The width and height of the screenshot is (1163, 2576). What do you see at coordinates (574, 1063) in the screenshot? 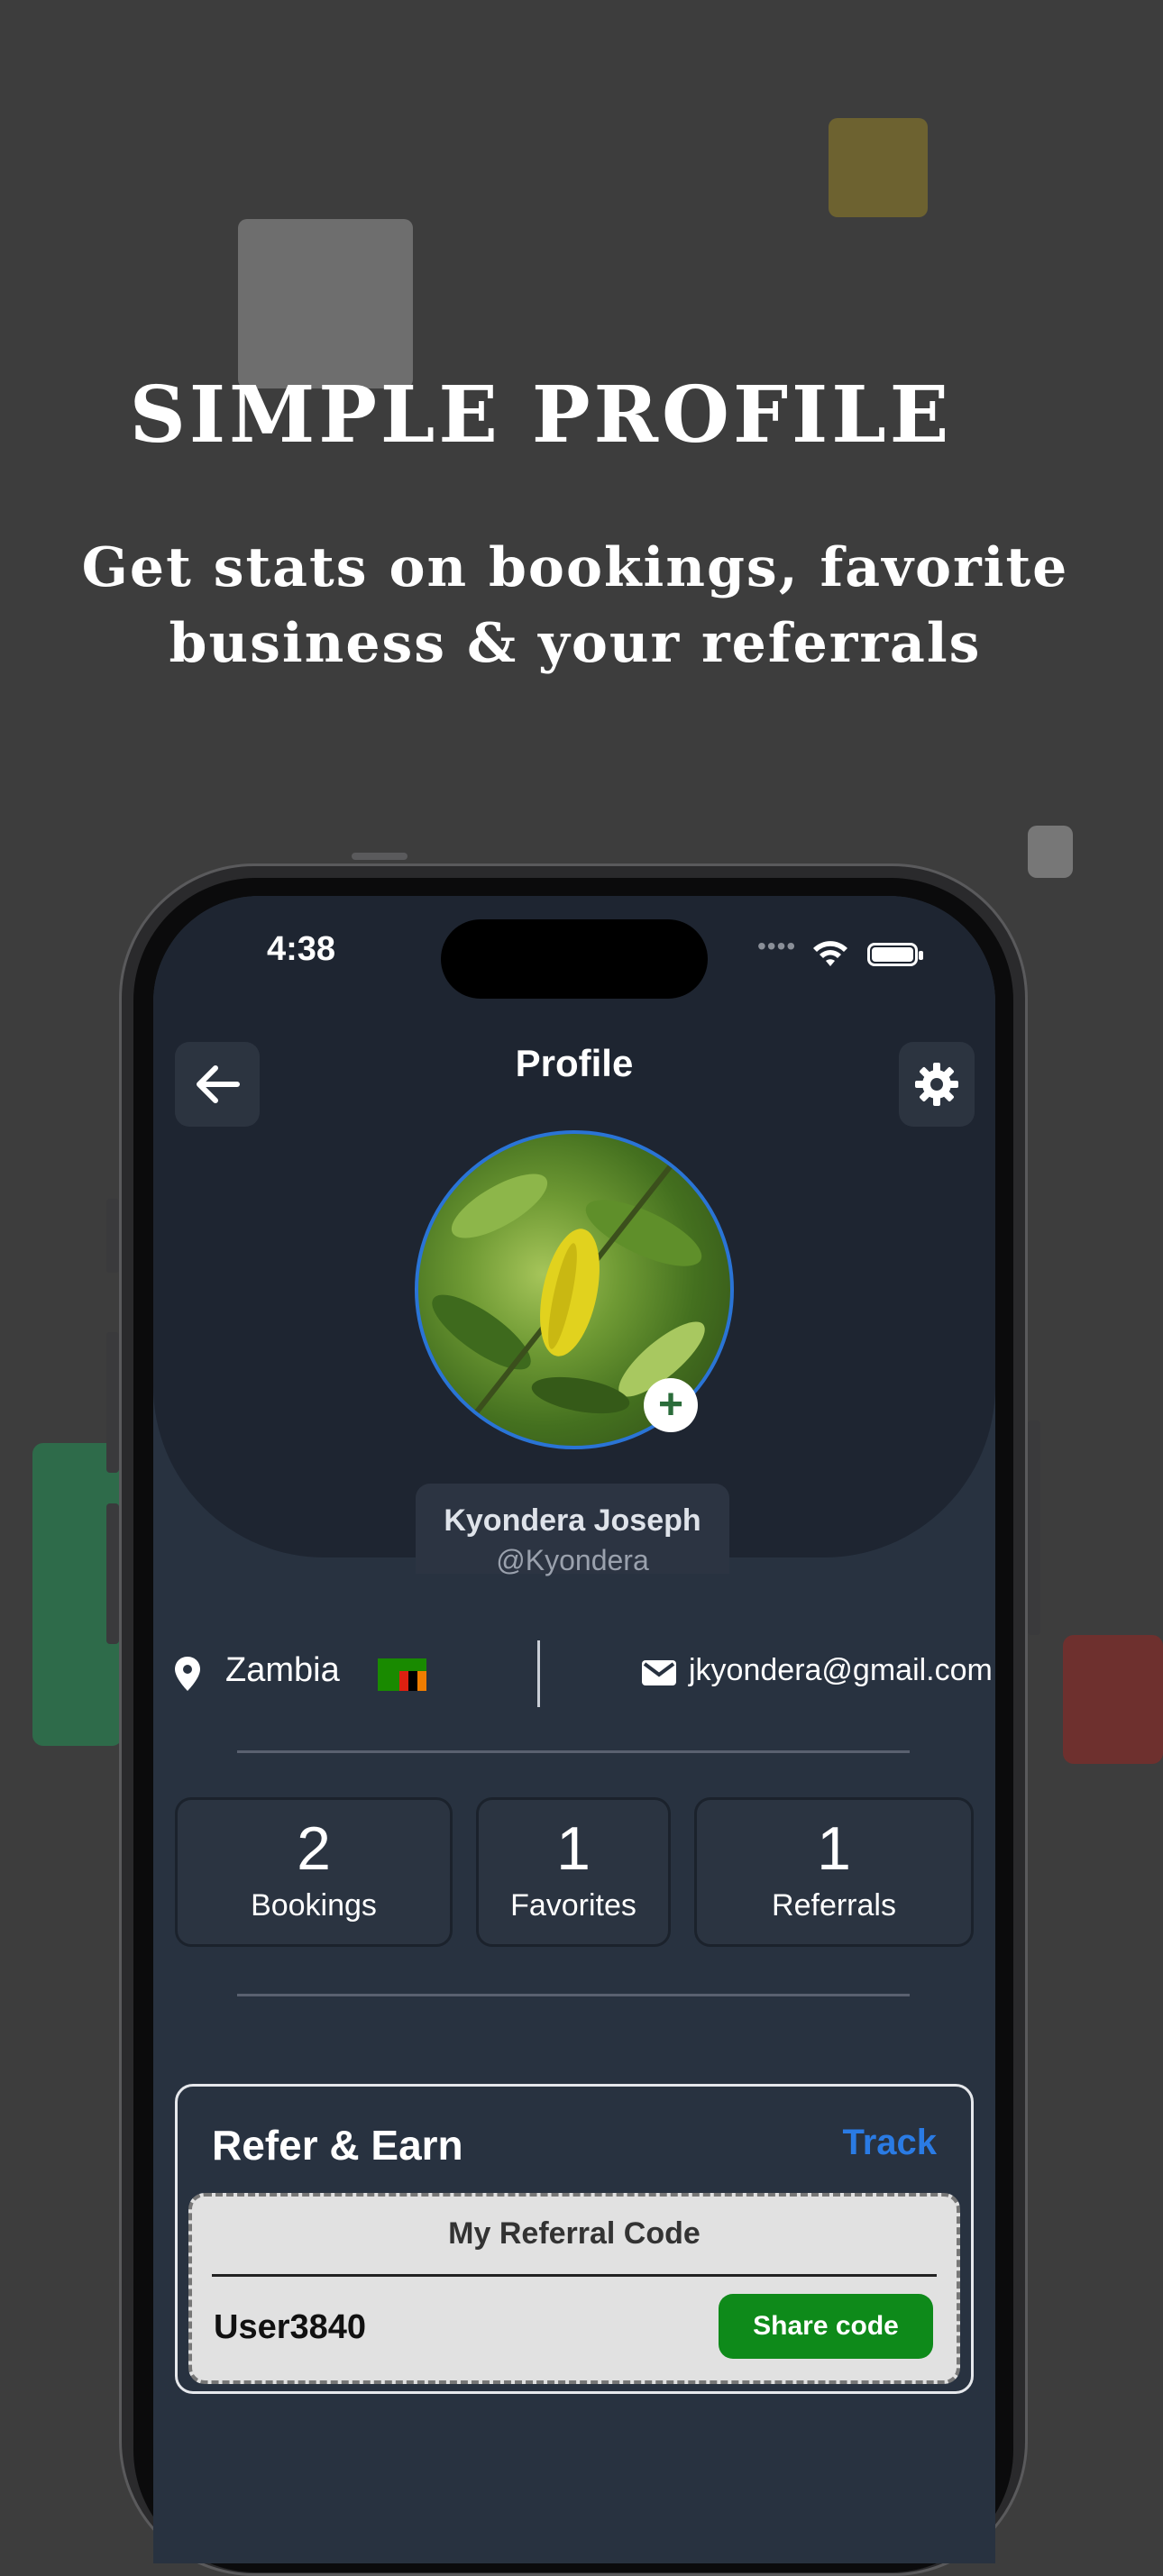
I see `page-title: Profile` at bounding box center [574, 1063].